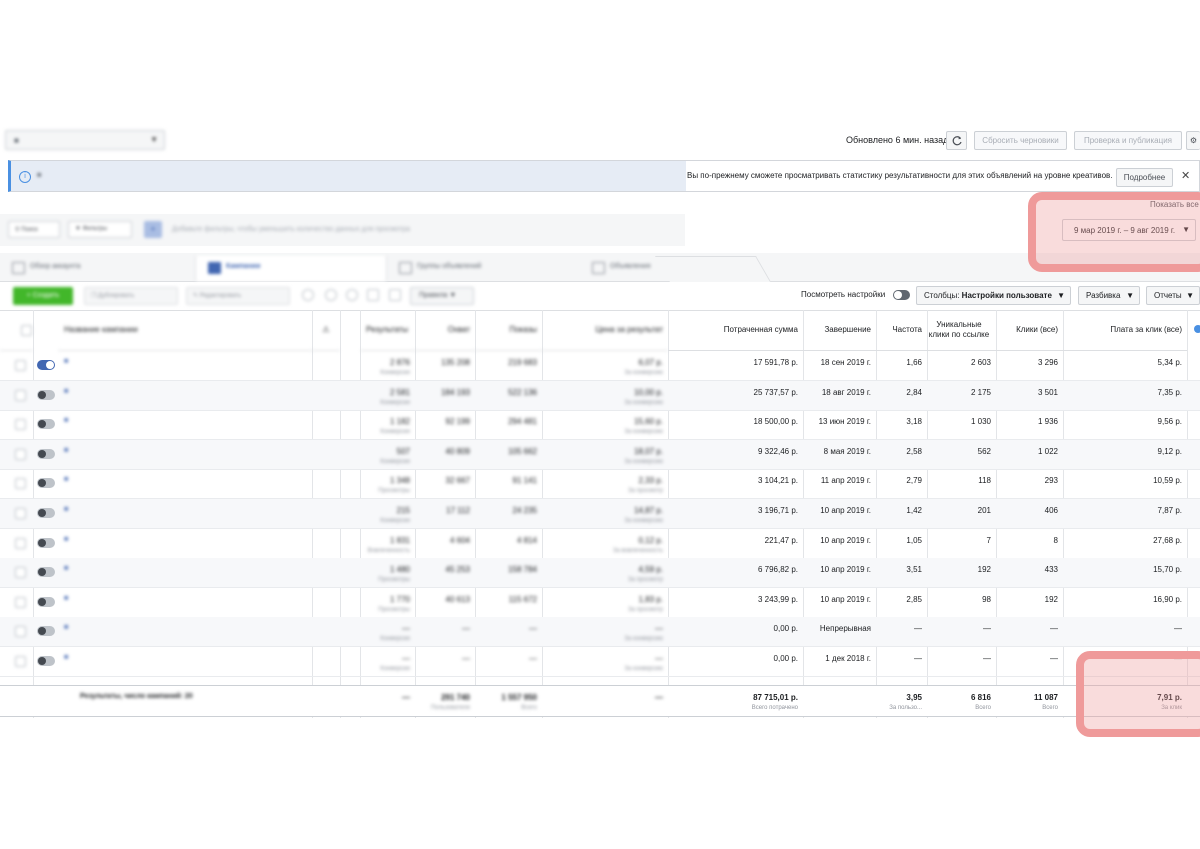  Describe the element at coordinates (777, 570) in the screenshot. I see `cell-spent: 6 796,82 р.` at that location.